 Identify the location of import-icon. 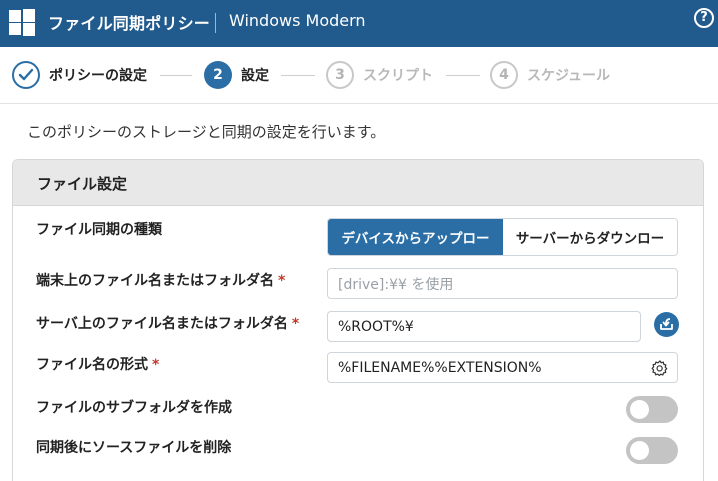
(666, 324).